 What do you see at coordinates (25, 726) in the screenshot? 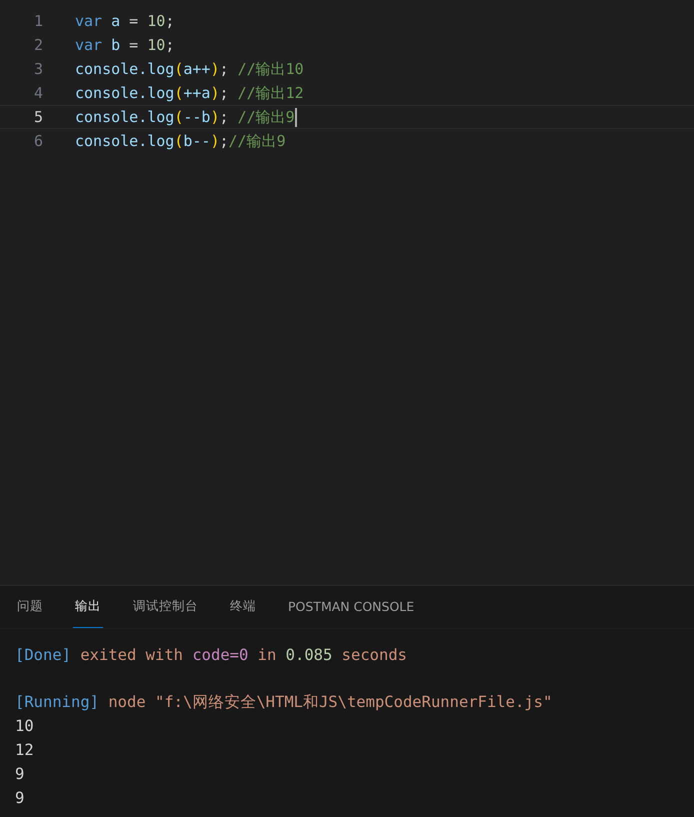
I see `output-line: 10` at bounding box center [25, 726].